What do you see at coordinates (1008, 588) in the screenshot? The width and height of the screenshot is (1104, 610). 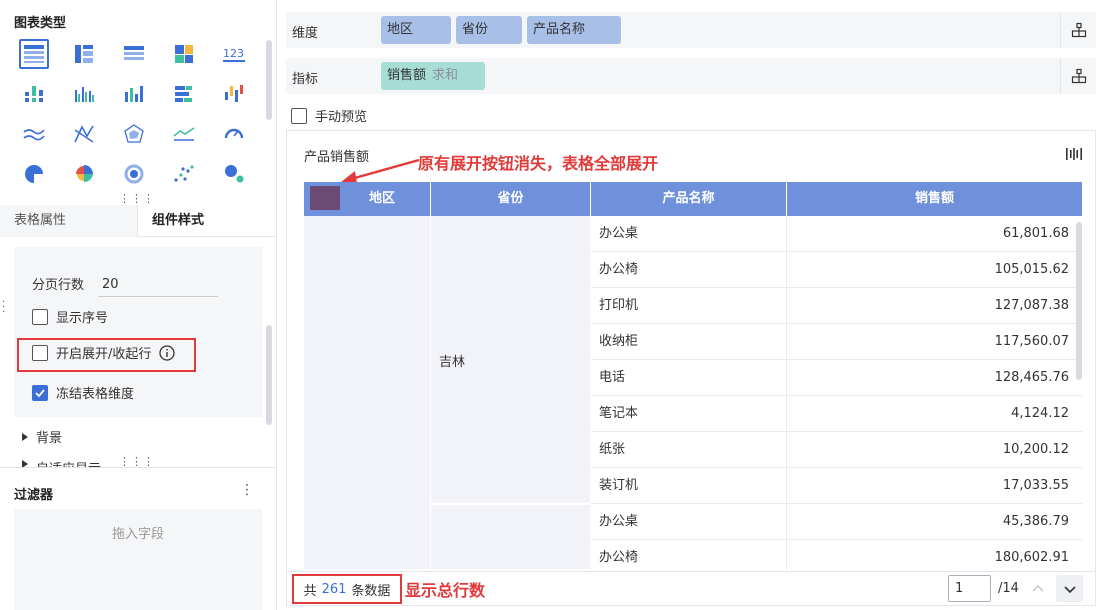 I see `page-total: /14` at bounding box center [1008, 588].